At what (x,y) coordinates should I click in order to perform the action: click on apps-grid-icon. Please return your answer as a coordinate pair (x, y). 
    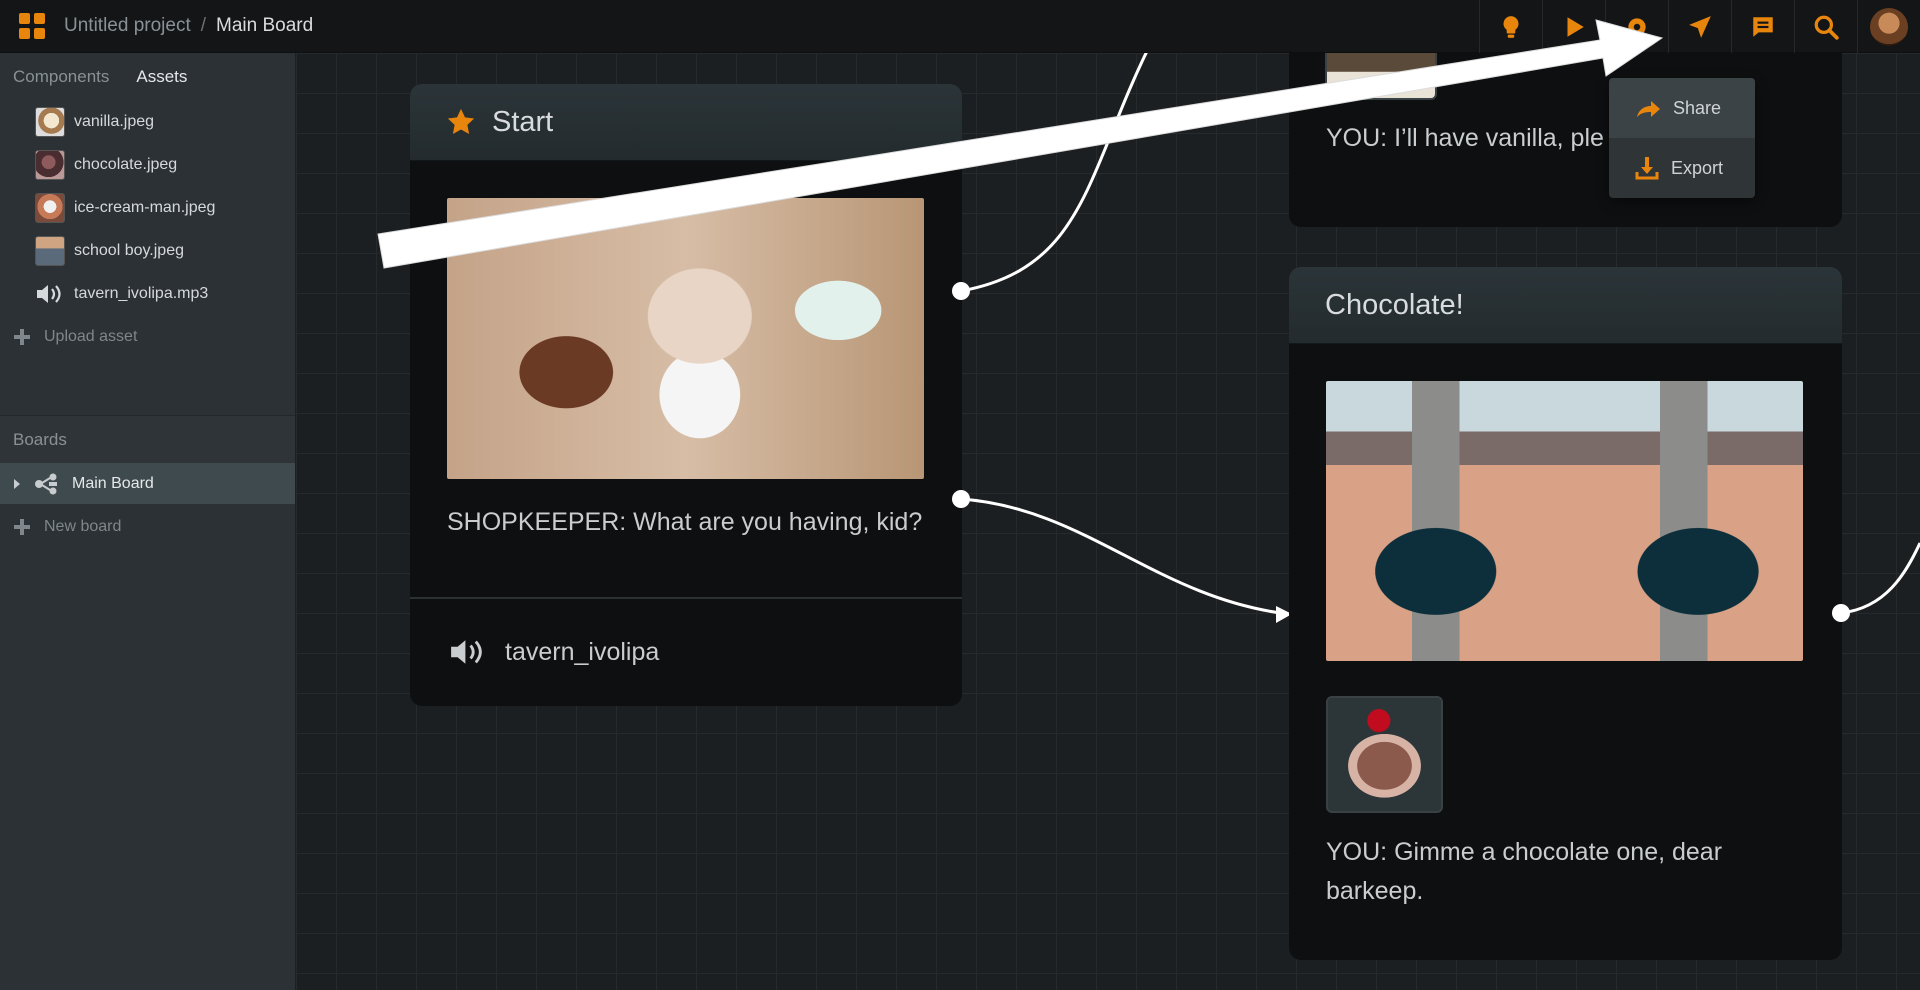
    Looking at the image, I should click on (32, 26).